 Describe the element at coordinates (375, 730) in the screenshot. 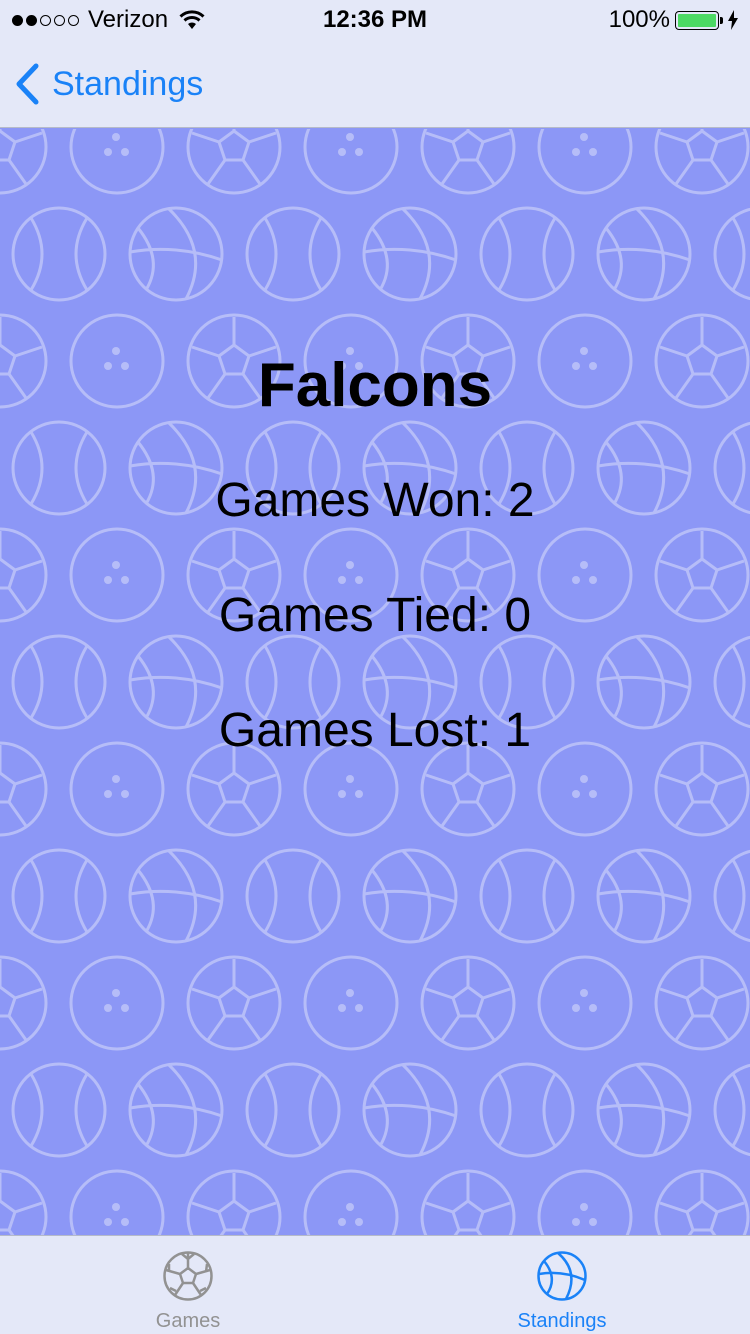

I see `games-lost-label: Games Lost: 1` at that location.